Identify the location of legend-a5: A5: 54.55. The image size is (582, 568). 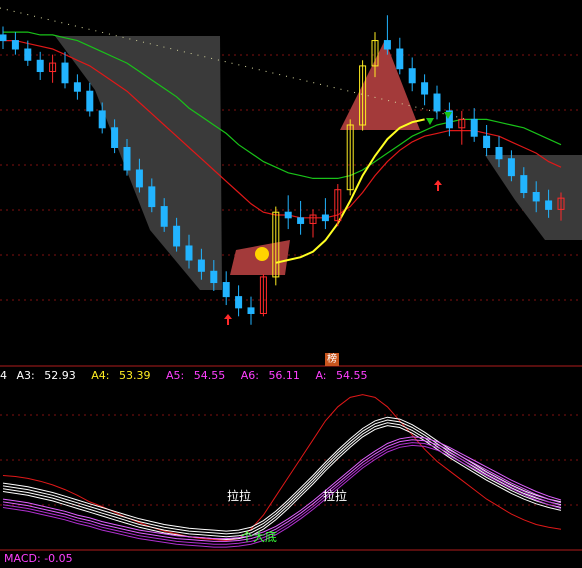
(198, 375).